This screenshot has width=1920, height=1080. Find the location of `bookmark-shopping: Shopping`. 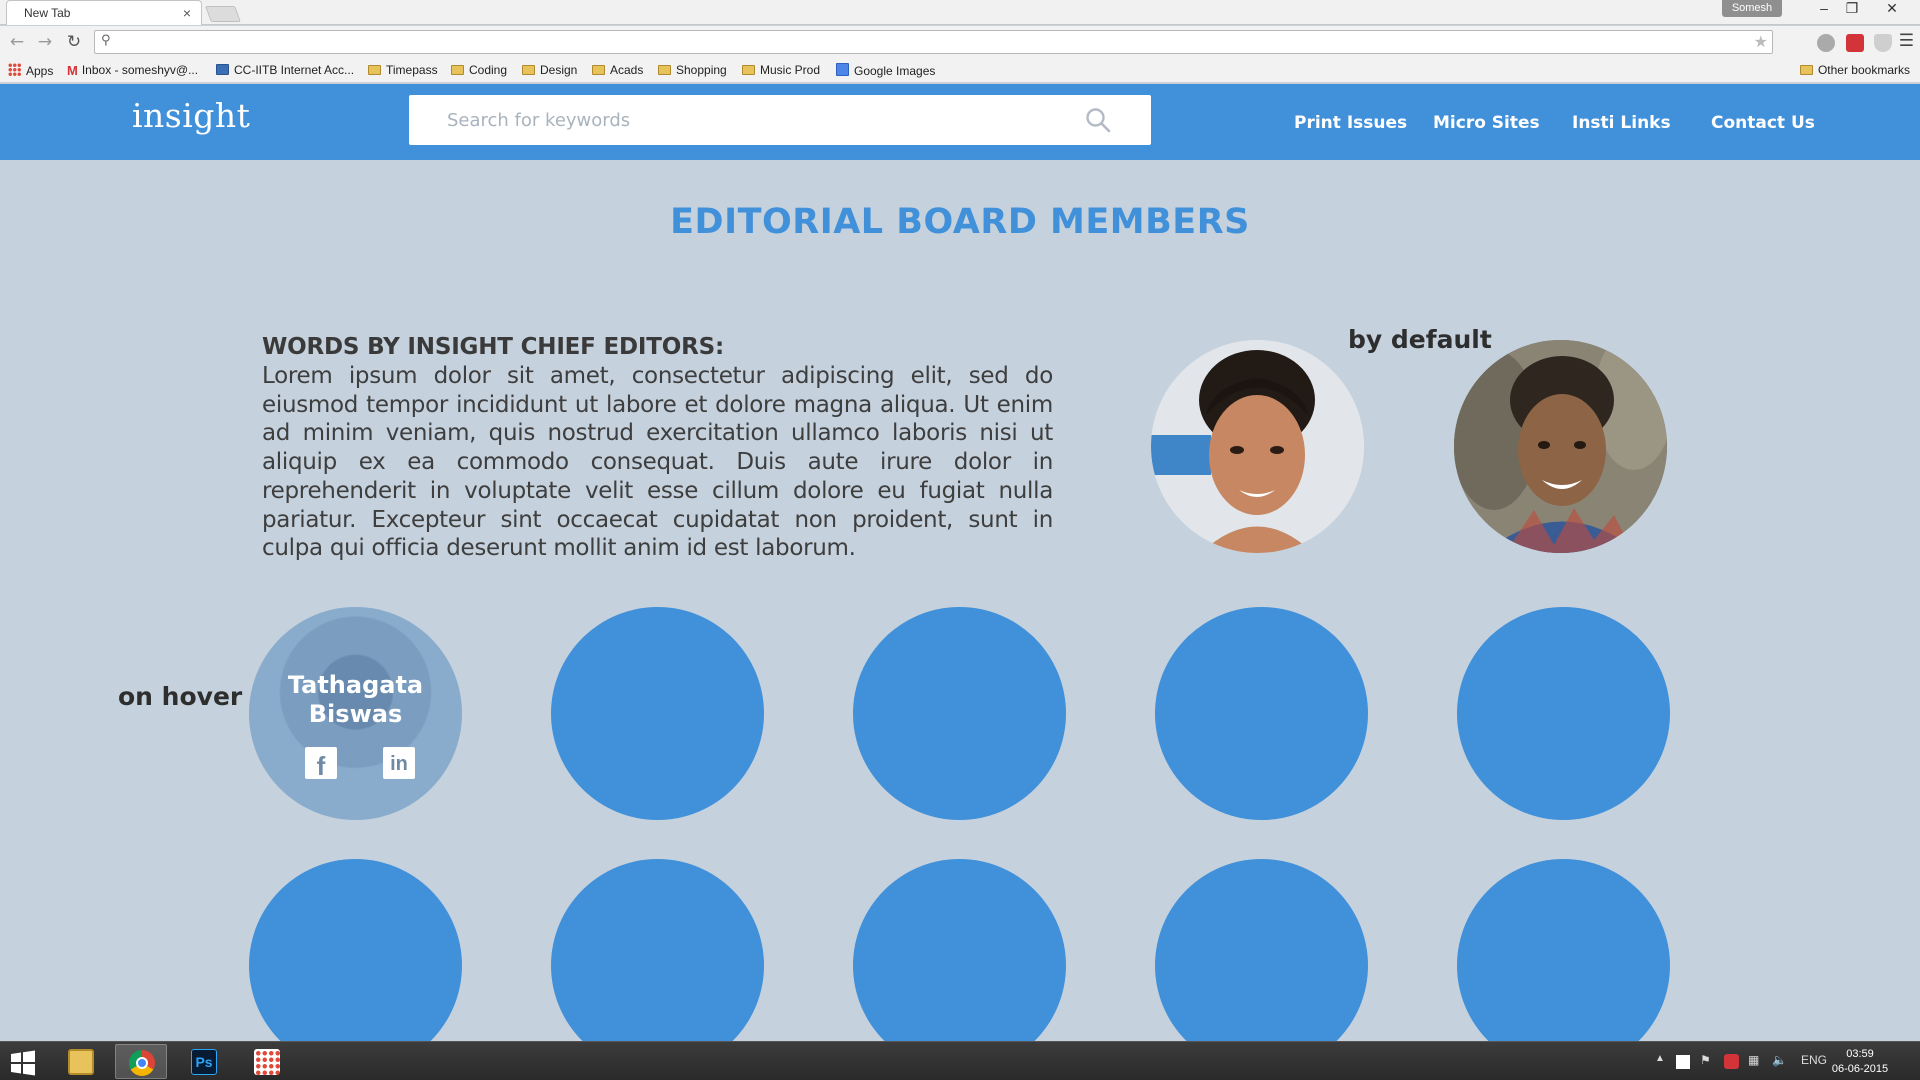

bookmark-shopping: Shopping is located at coordinates (692, 70).